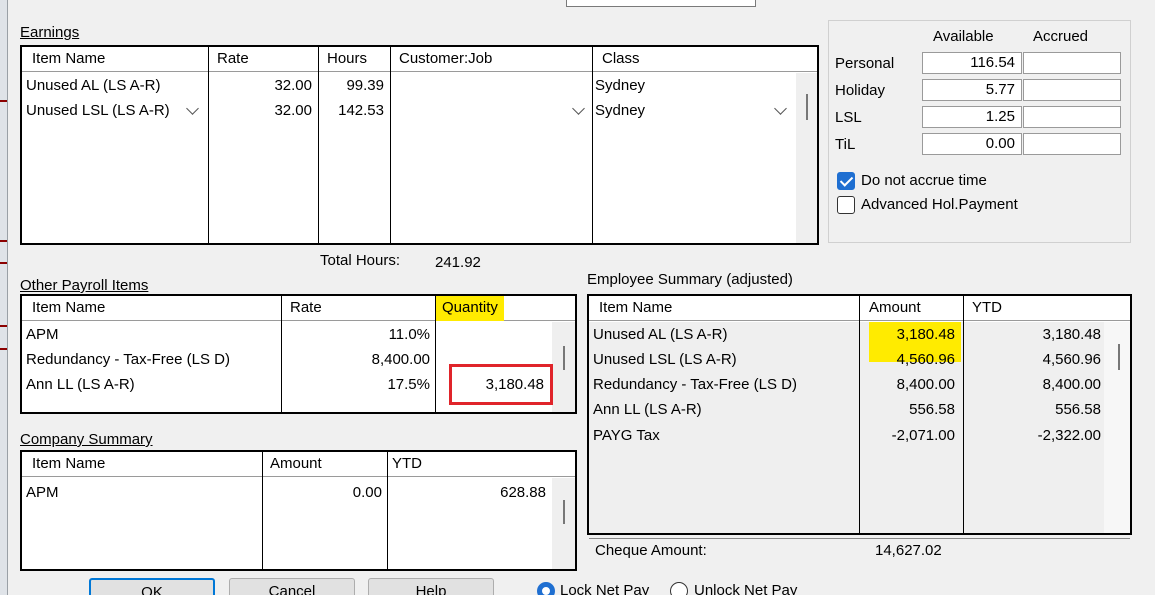 This screenshot has width=1155, height=595. I want to click on earnings-row-1-item: Unused AL (LS A-R), so click(93, 85).